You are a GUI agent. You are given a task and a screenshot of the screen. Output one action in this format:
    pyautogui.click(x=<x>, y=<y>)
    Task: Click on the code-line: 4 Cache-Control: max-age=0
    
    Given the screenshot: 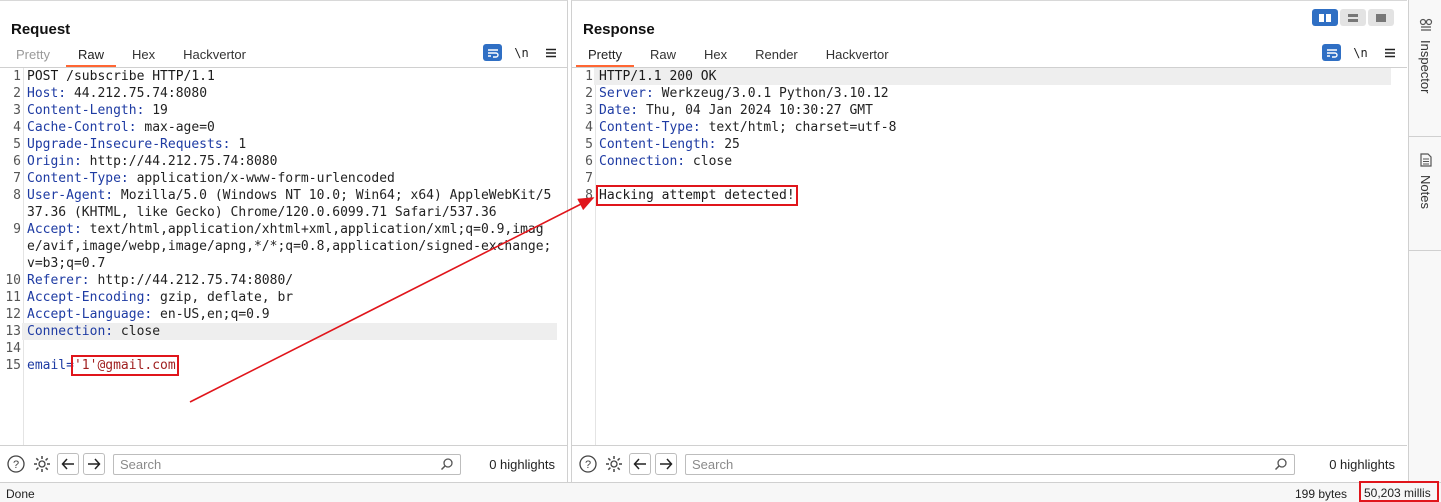 What is the action you would take?
    pyautogui.click(x=283, y=127)
    